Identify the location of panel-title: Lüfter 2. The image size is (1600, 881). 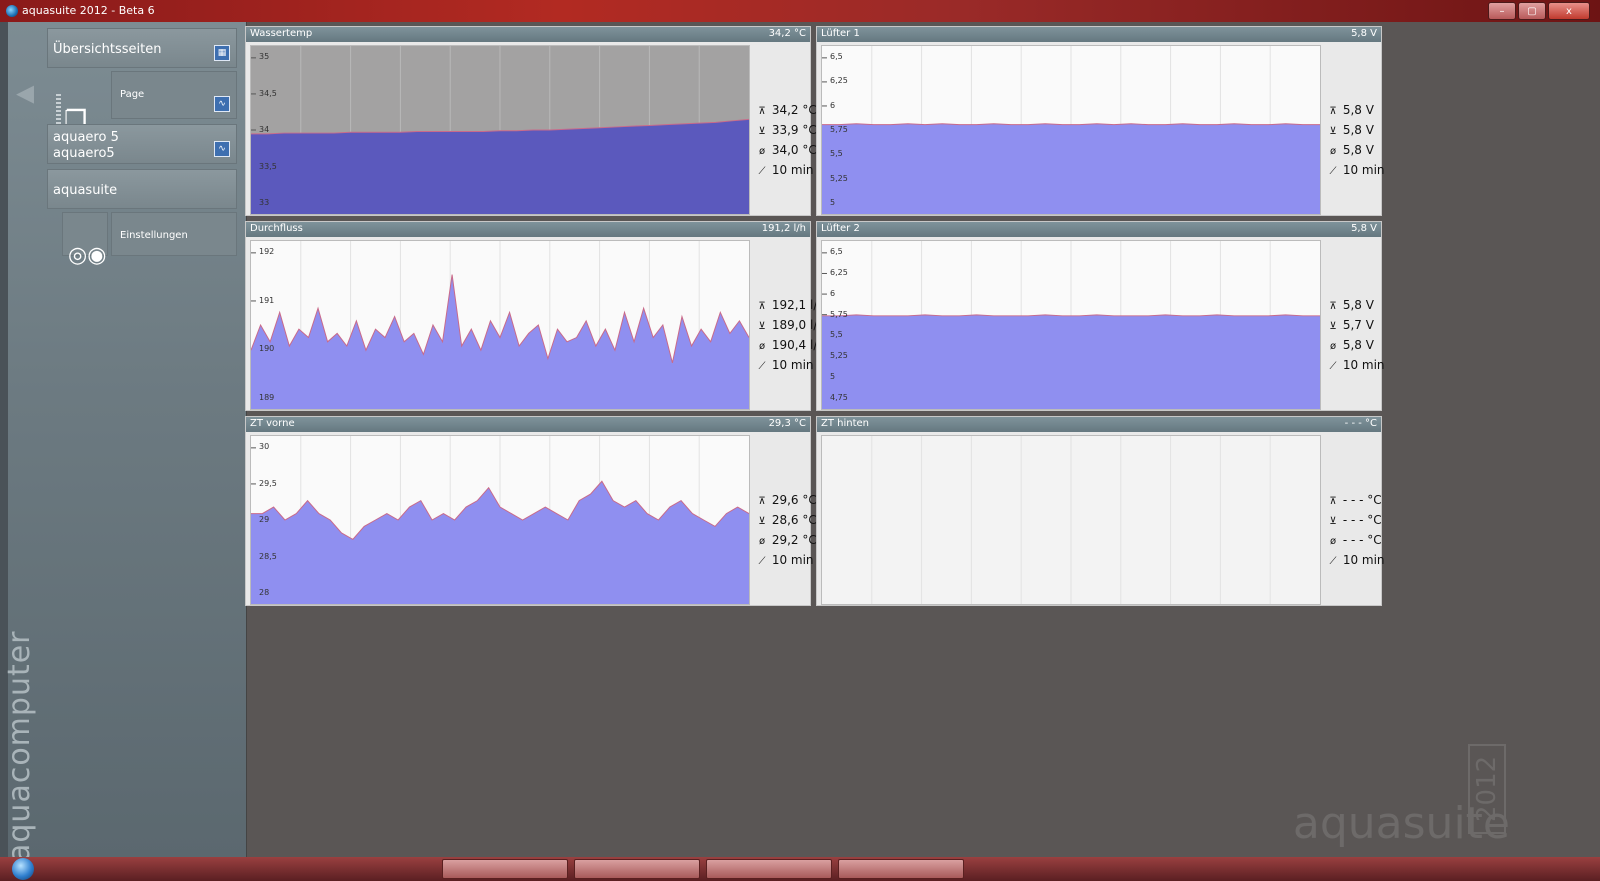
(840, 228).